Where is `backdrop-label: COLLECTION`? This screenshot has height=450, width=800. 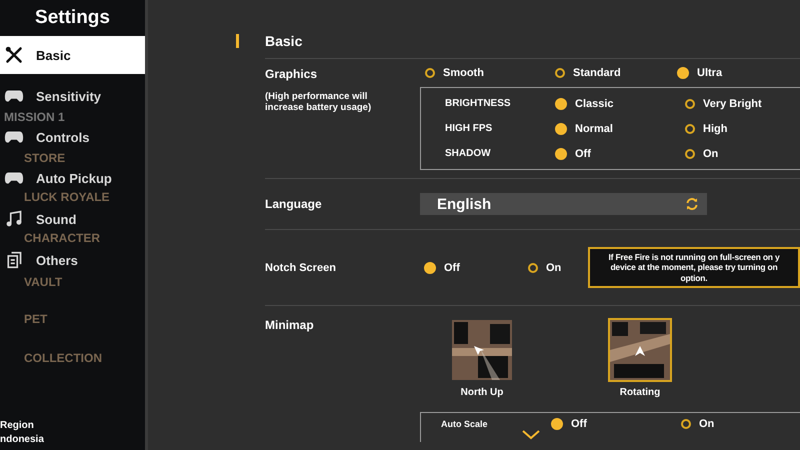
backdrop-label: COLLECTION is located at coordinates (63, 358).